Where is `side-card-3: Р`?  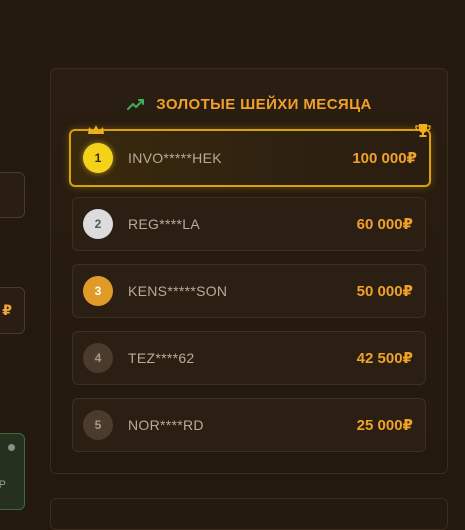
side-card-3: Р is located at coordinates (12, 471).